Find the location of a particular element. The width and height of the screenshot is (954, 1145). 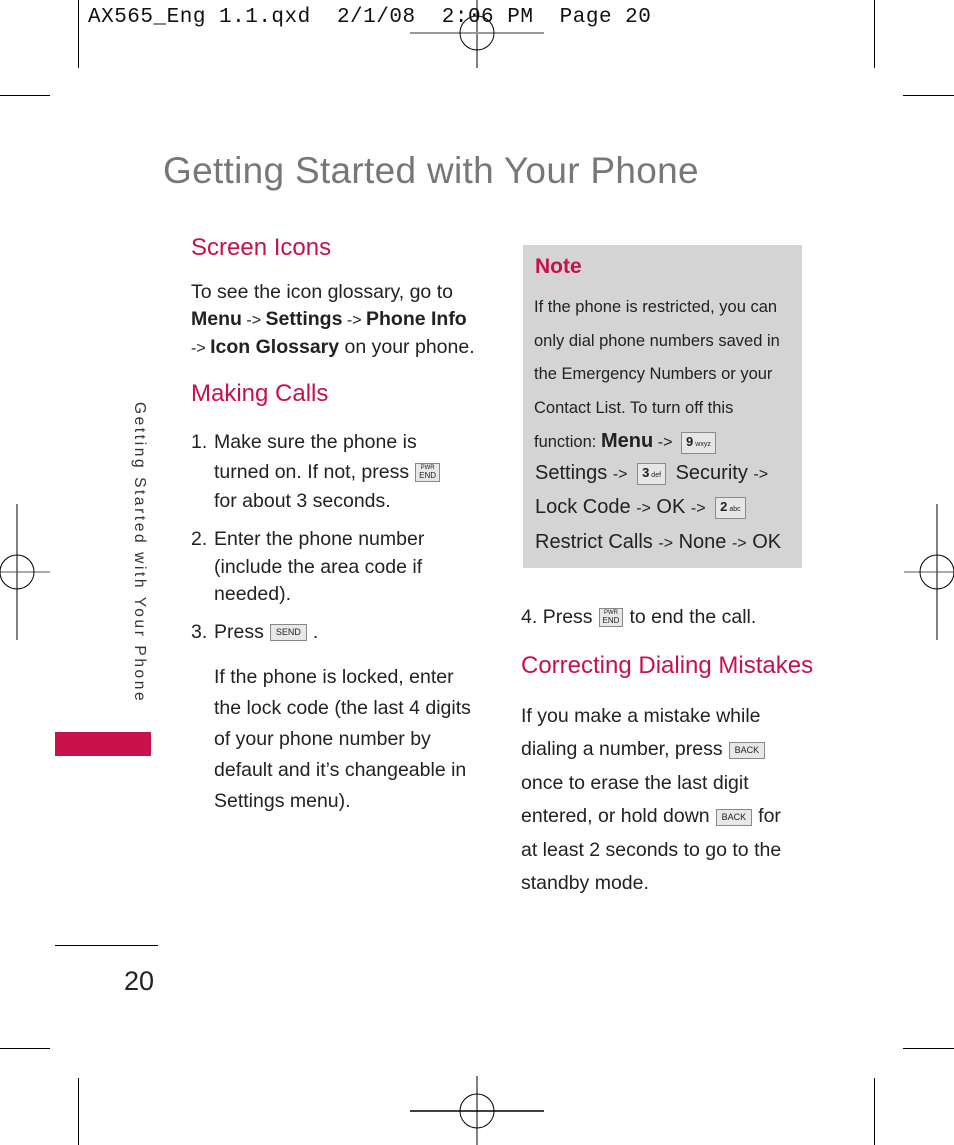

key-3-icon: 3 def is located at coordinates (652, 473).